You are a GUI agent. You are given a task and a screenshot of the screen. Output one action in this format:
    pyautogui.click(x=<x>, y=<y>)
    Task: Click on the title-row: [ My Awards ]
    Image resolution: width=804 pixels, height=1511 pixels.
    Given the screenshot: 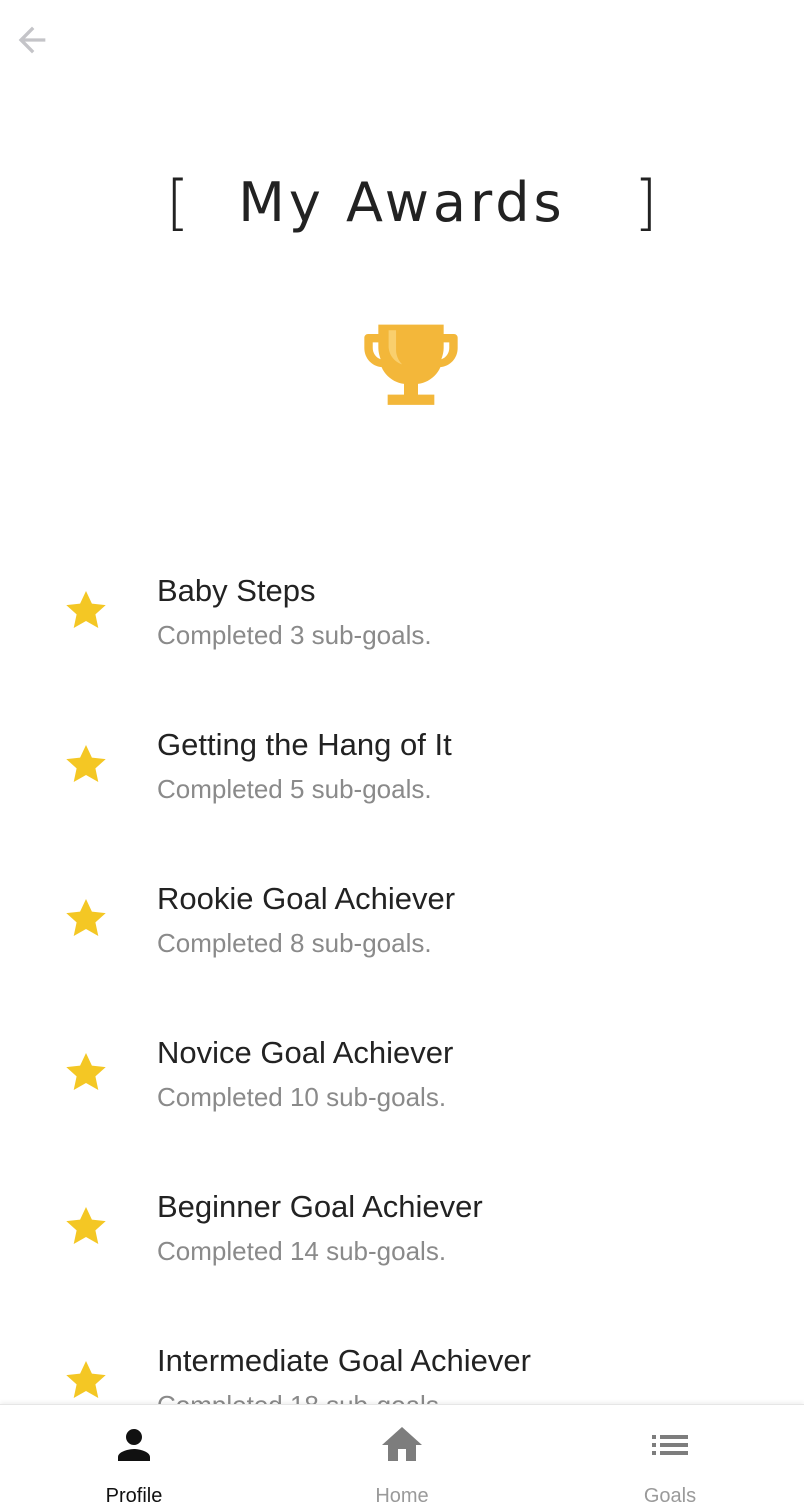 What is the action you would take?
    pyautogui.click(x=402, y=205)
    